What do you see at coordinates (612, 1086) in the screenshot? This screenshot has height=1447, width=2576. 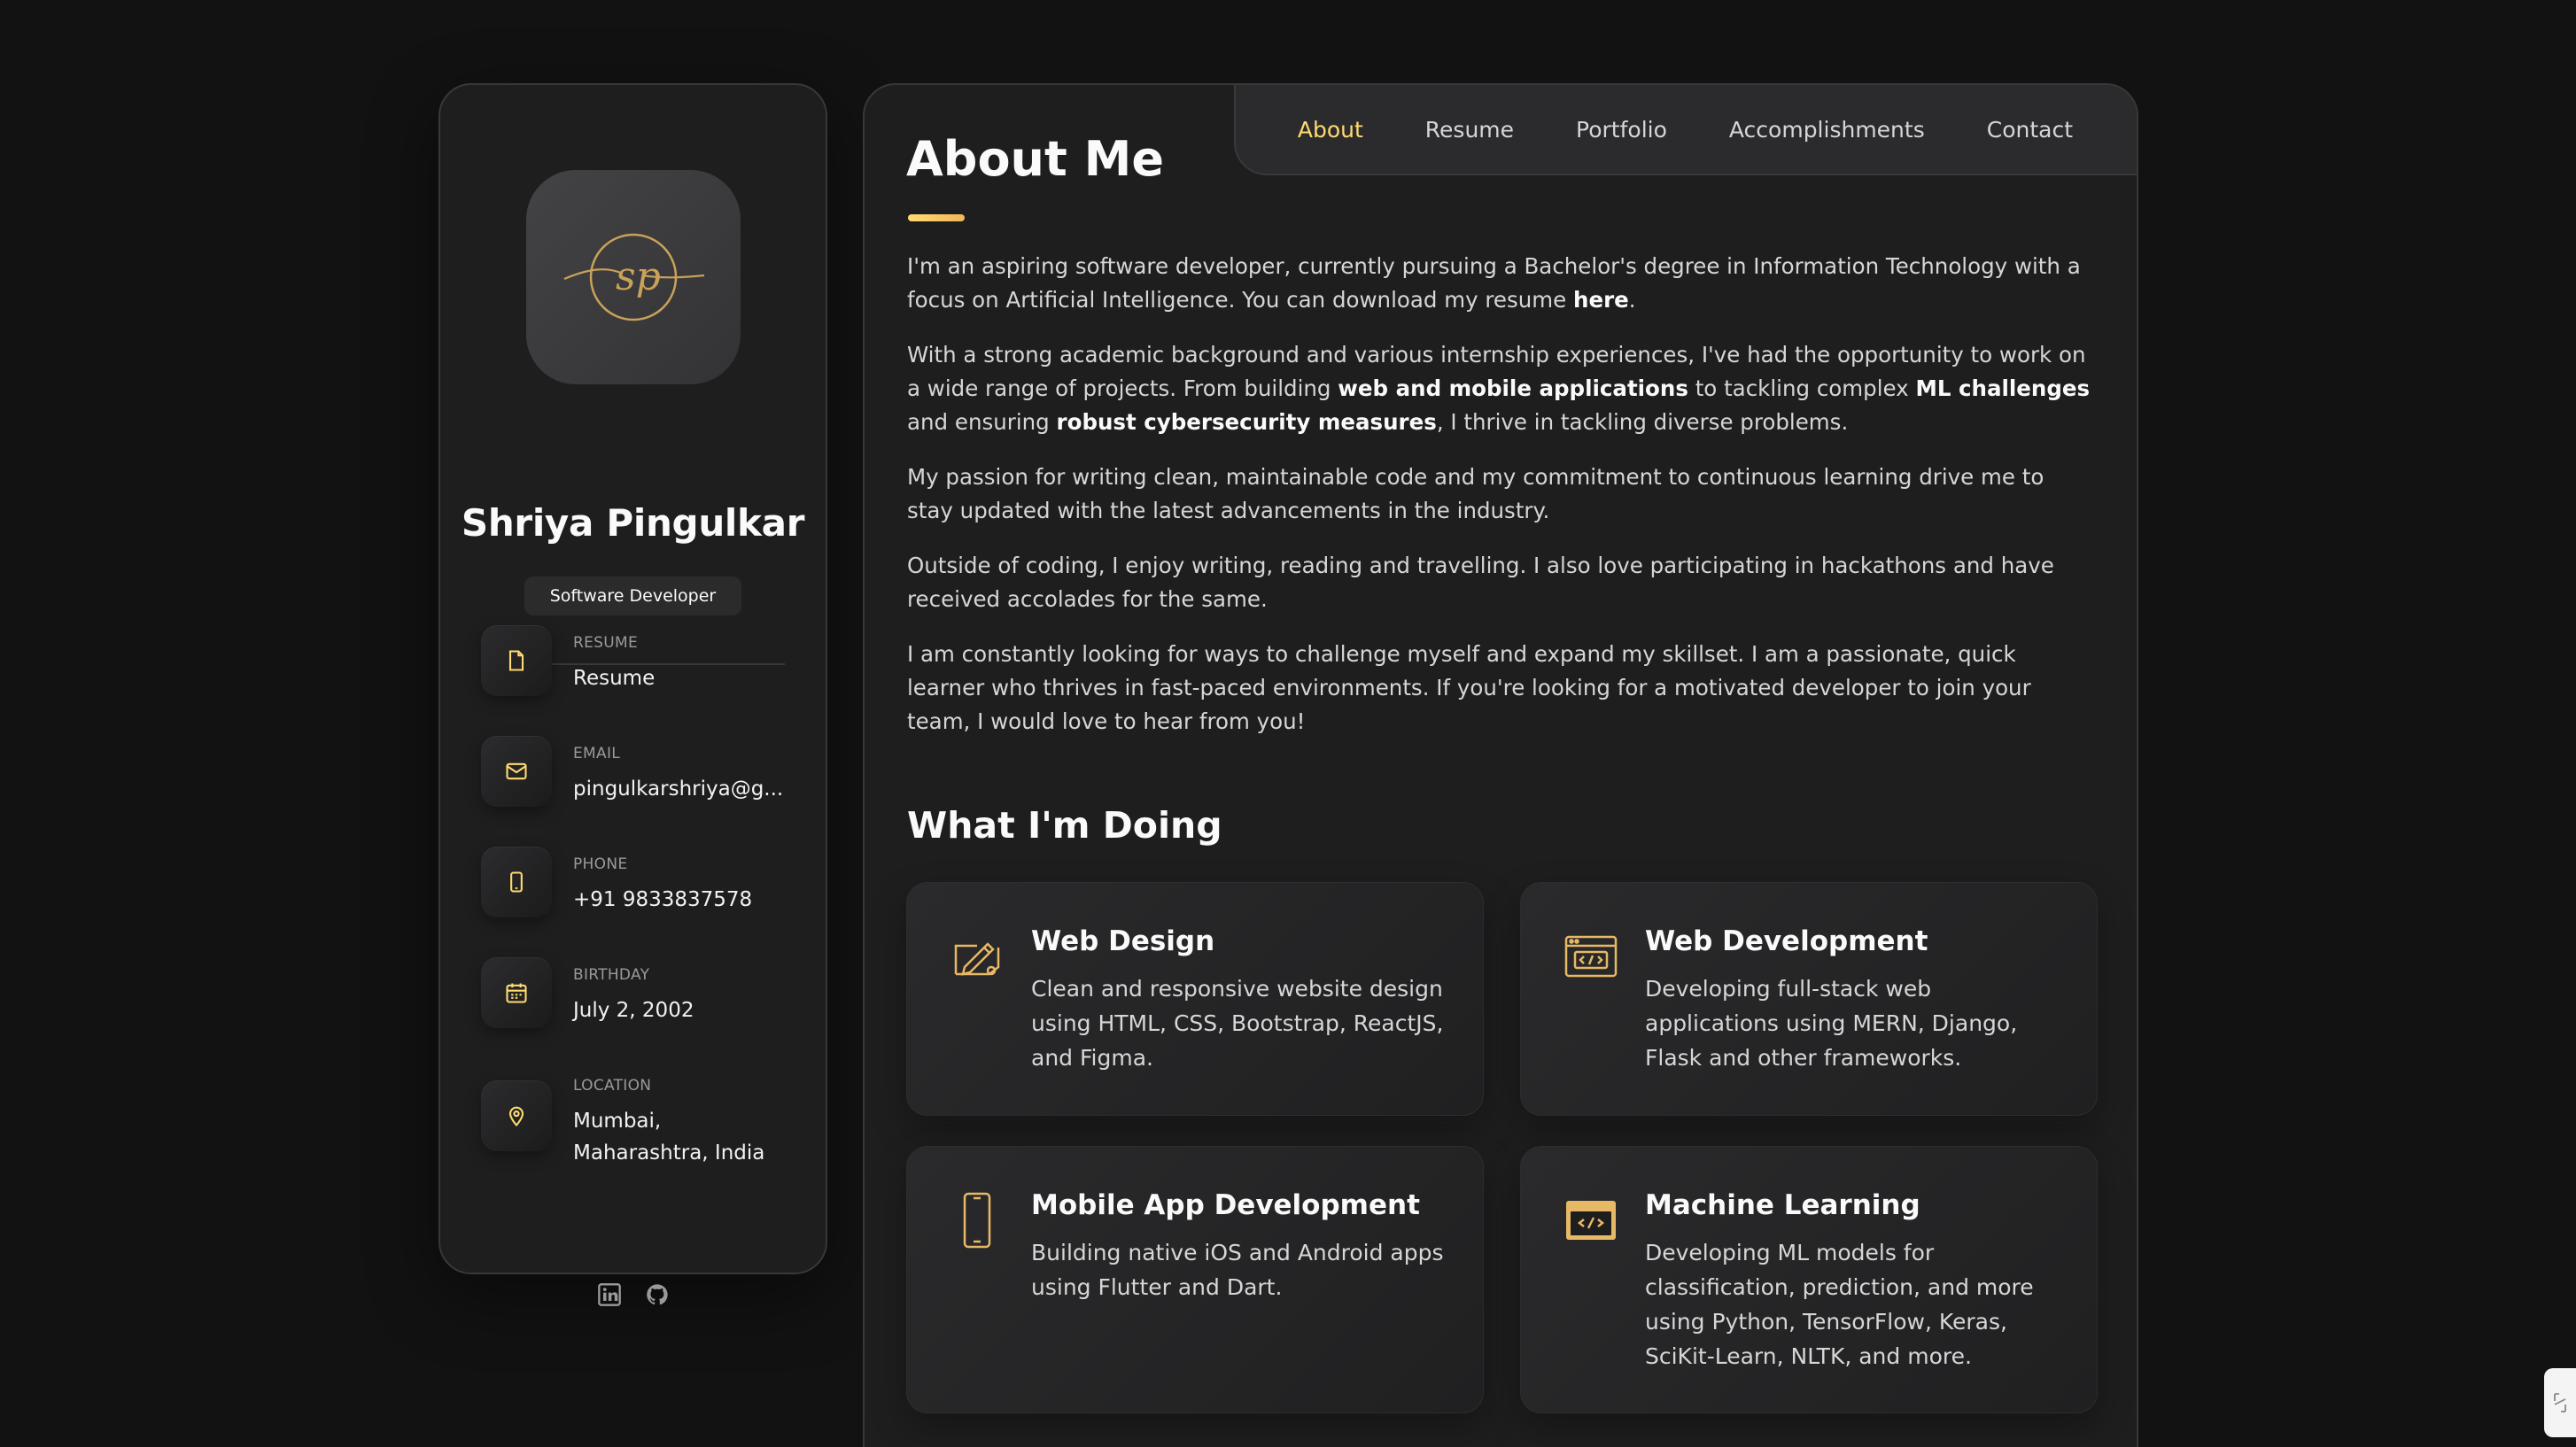 I see `contact-label: LOCATION` at bounding box center [612, 1086].